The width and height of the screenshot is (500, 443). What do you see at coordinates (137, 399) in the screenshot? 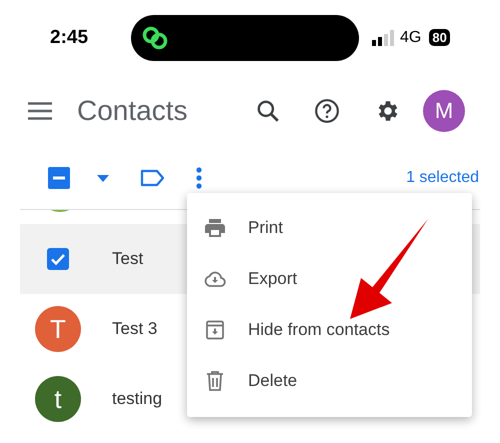
I see `contact-name: testing` at bounding box center [137, 399].